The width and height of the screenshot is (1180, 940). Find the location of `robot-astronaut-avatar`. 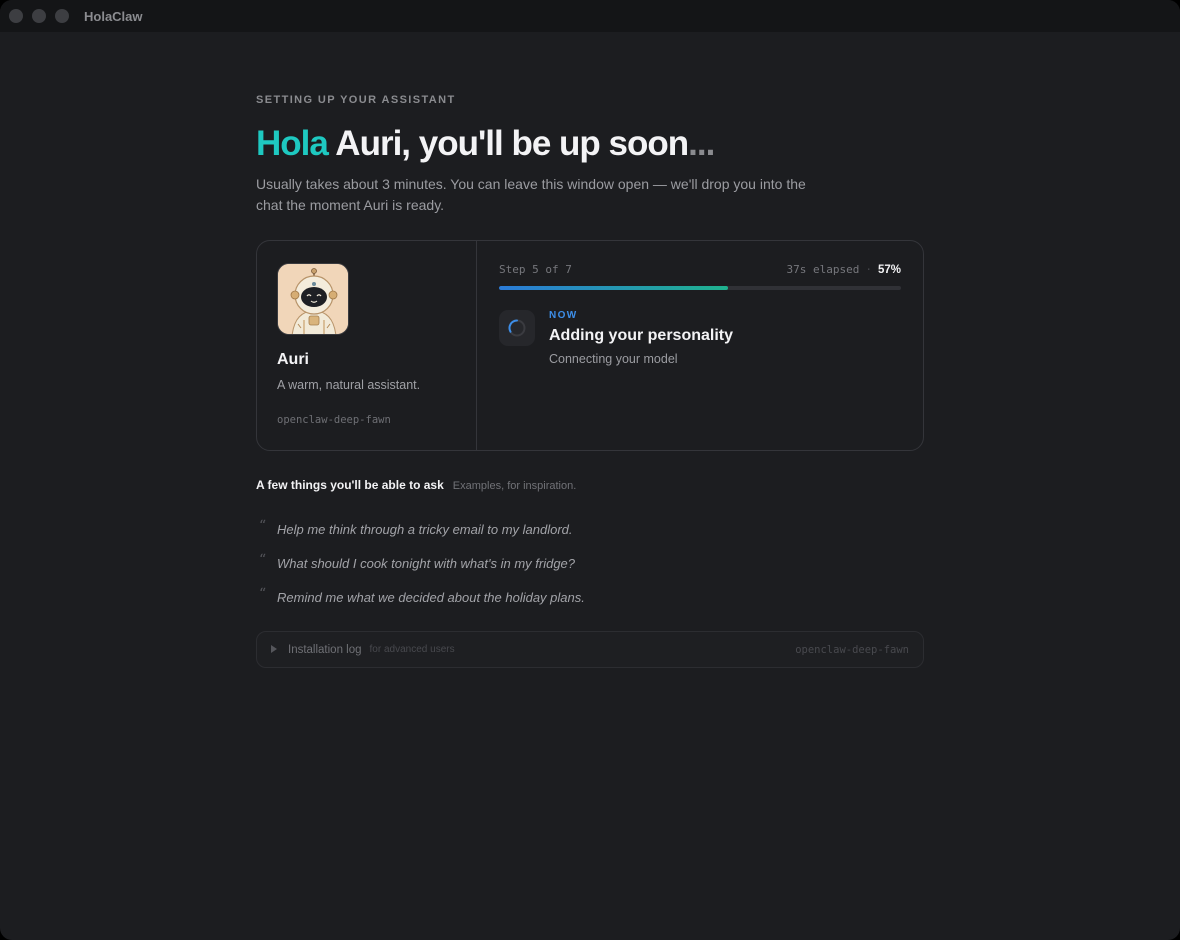

robot-astronaut-avatar is located at coordinates (313, 299).